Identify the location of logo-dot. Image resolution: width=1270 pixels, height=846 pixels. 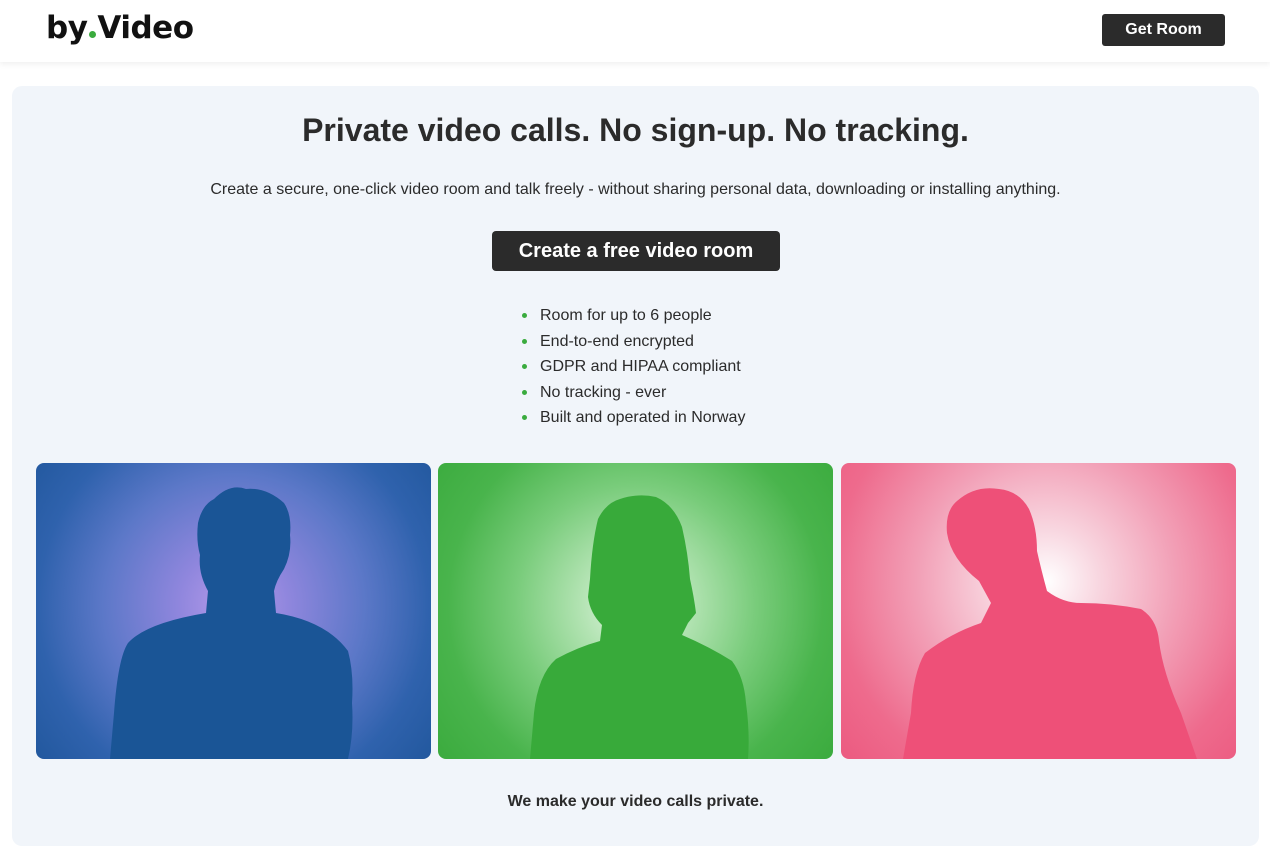
(93, 34).